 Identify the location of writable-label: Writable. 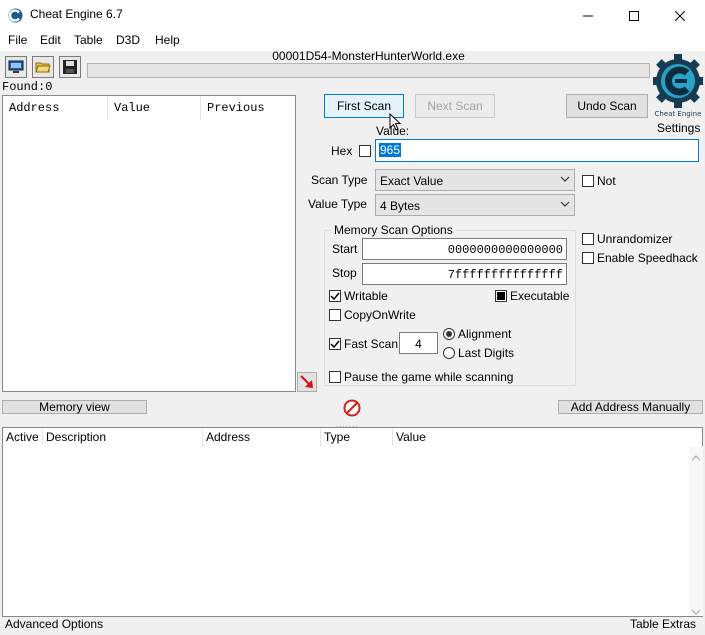
(366, 296).